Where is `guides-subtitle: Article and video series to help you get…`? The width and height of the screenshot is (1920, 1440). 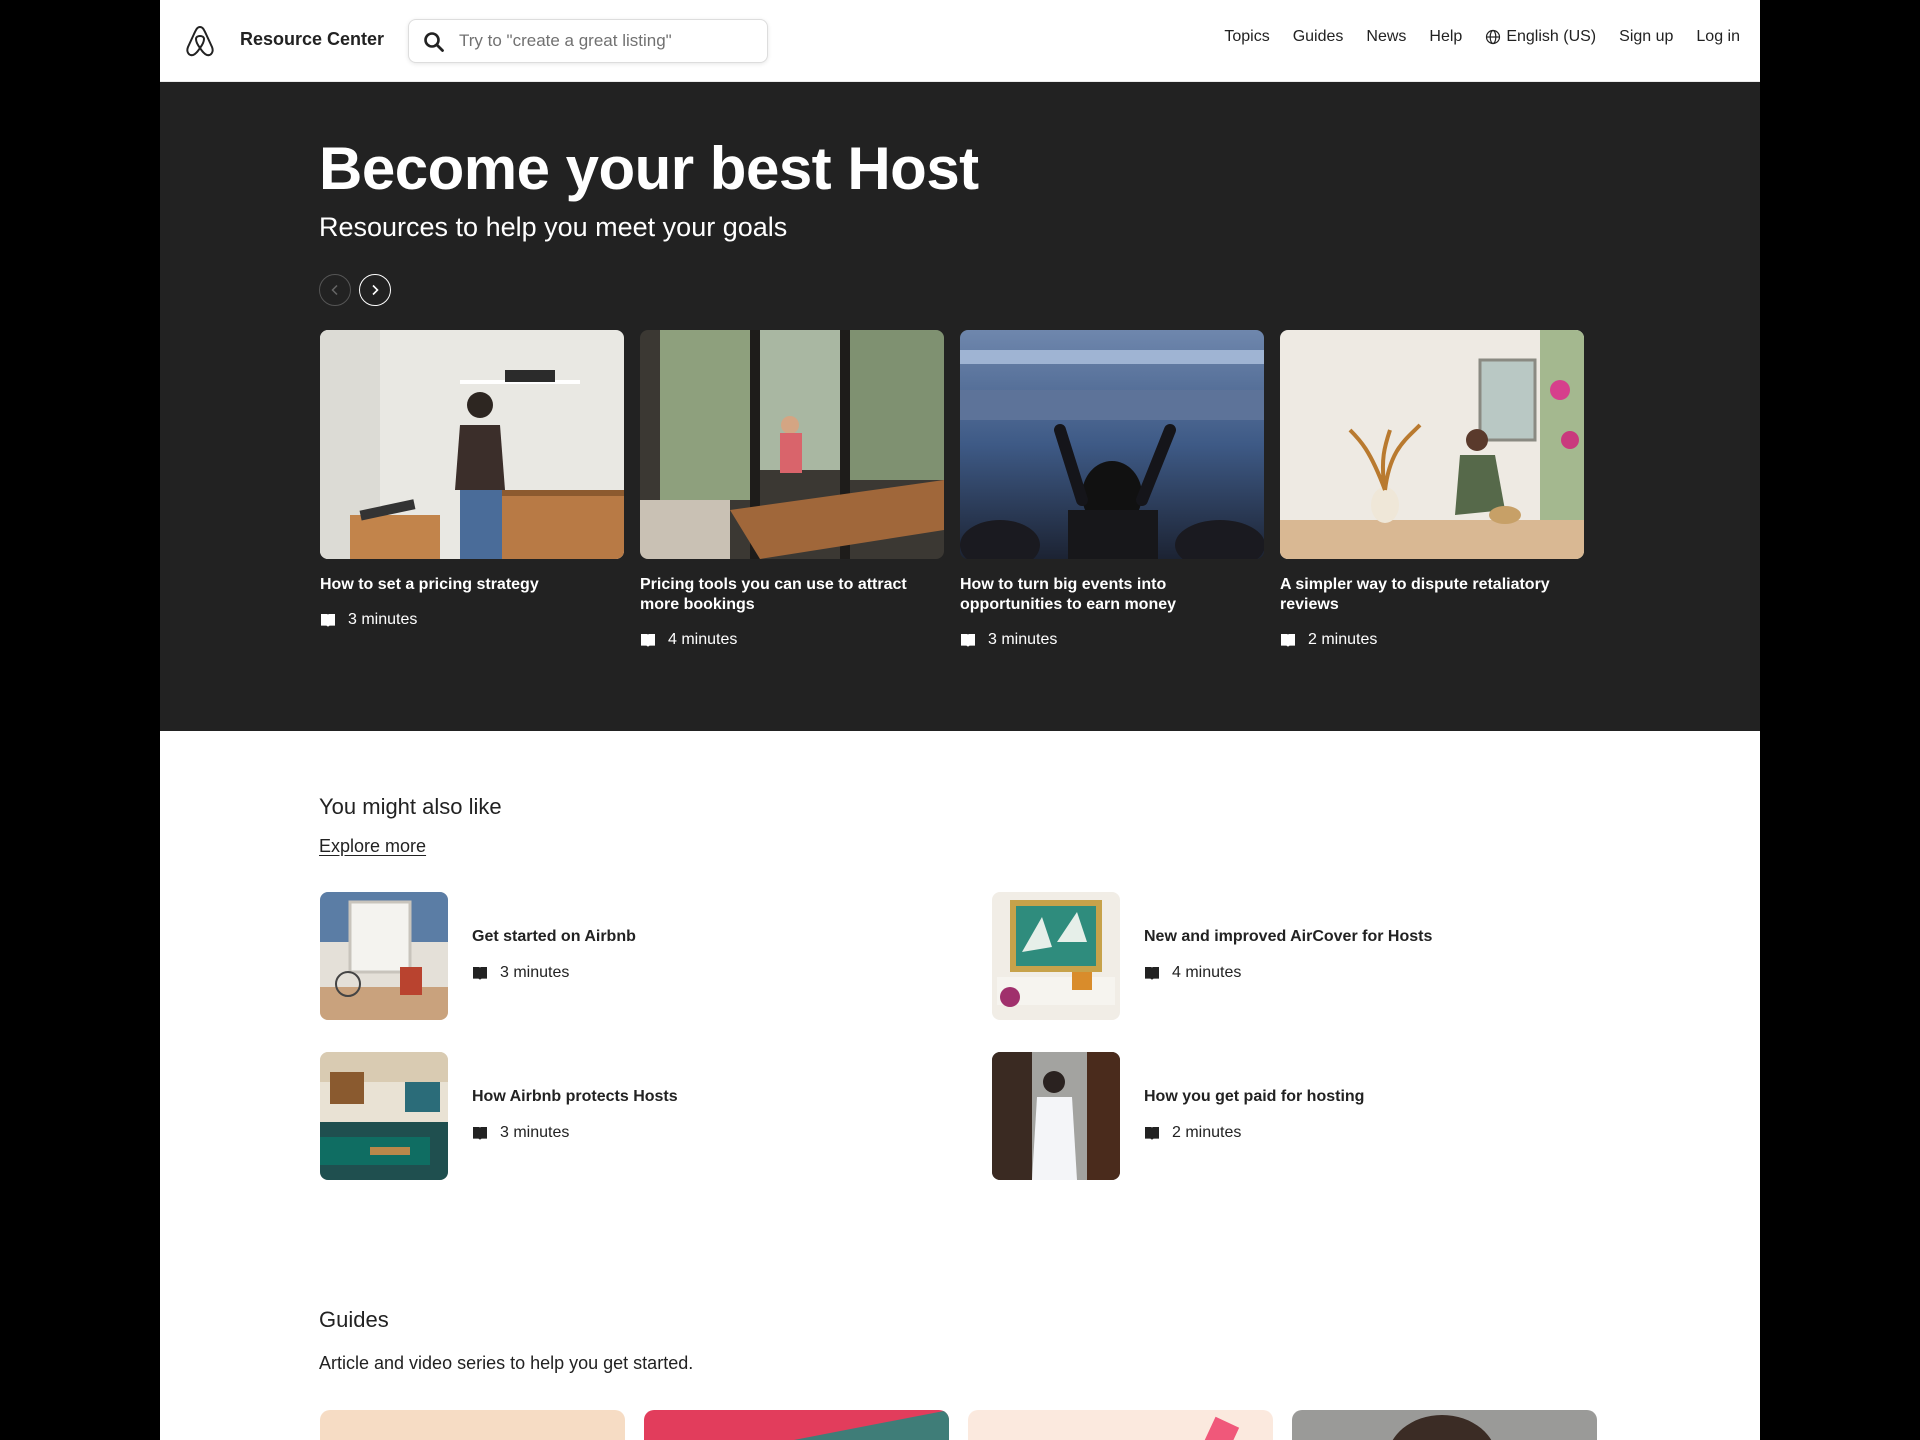 guides-subtitle: Article and video series to help you get… is located at coordinates (506, 1363).